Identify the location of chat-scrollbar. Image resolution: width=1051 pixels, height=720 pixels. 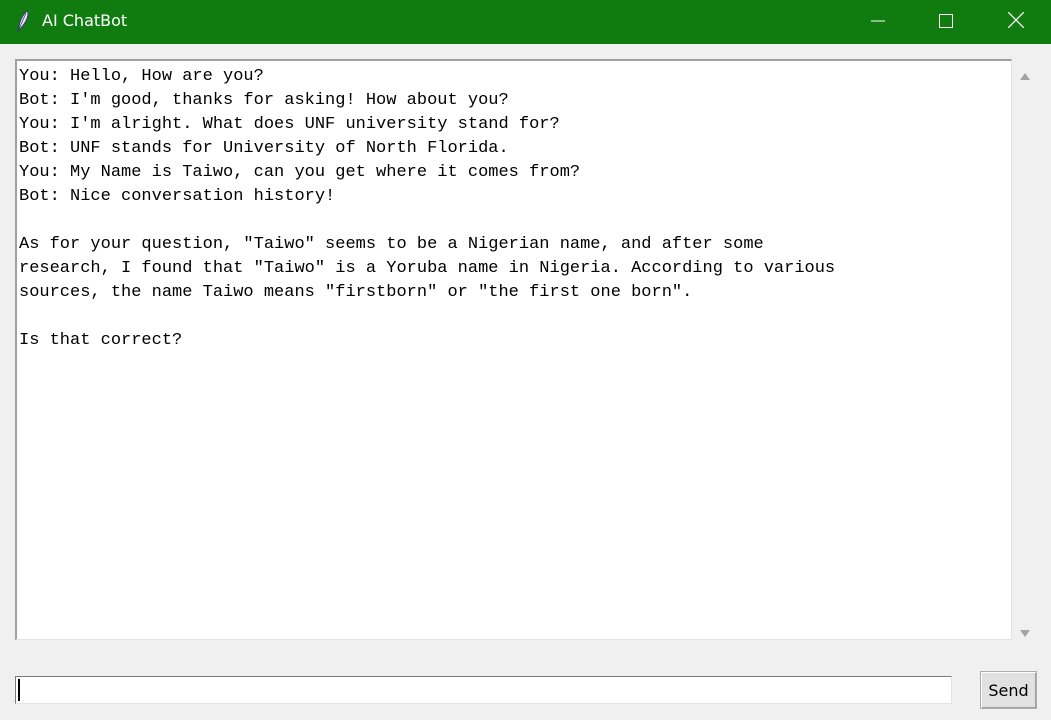
(1025, 349).